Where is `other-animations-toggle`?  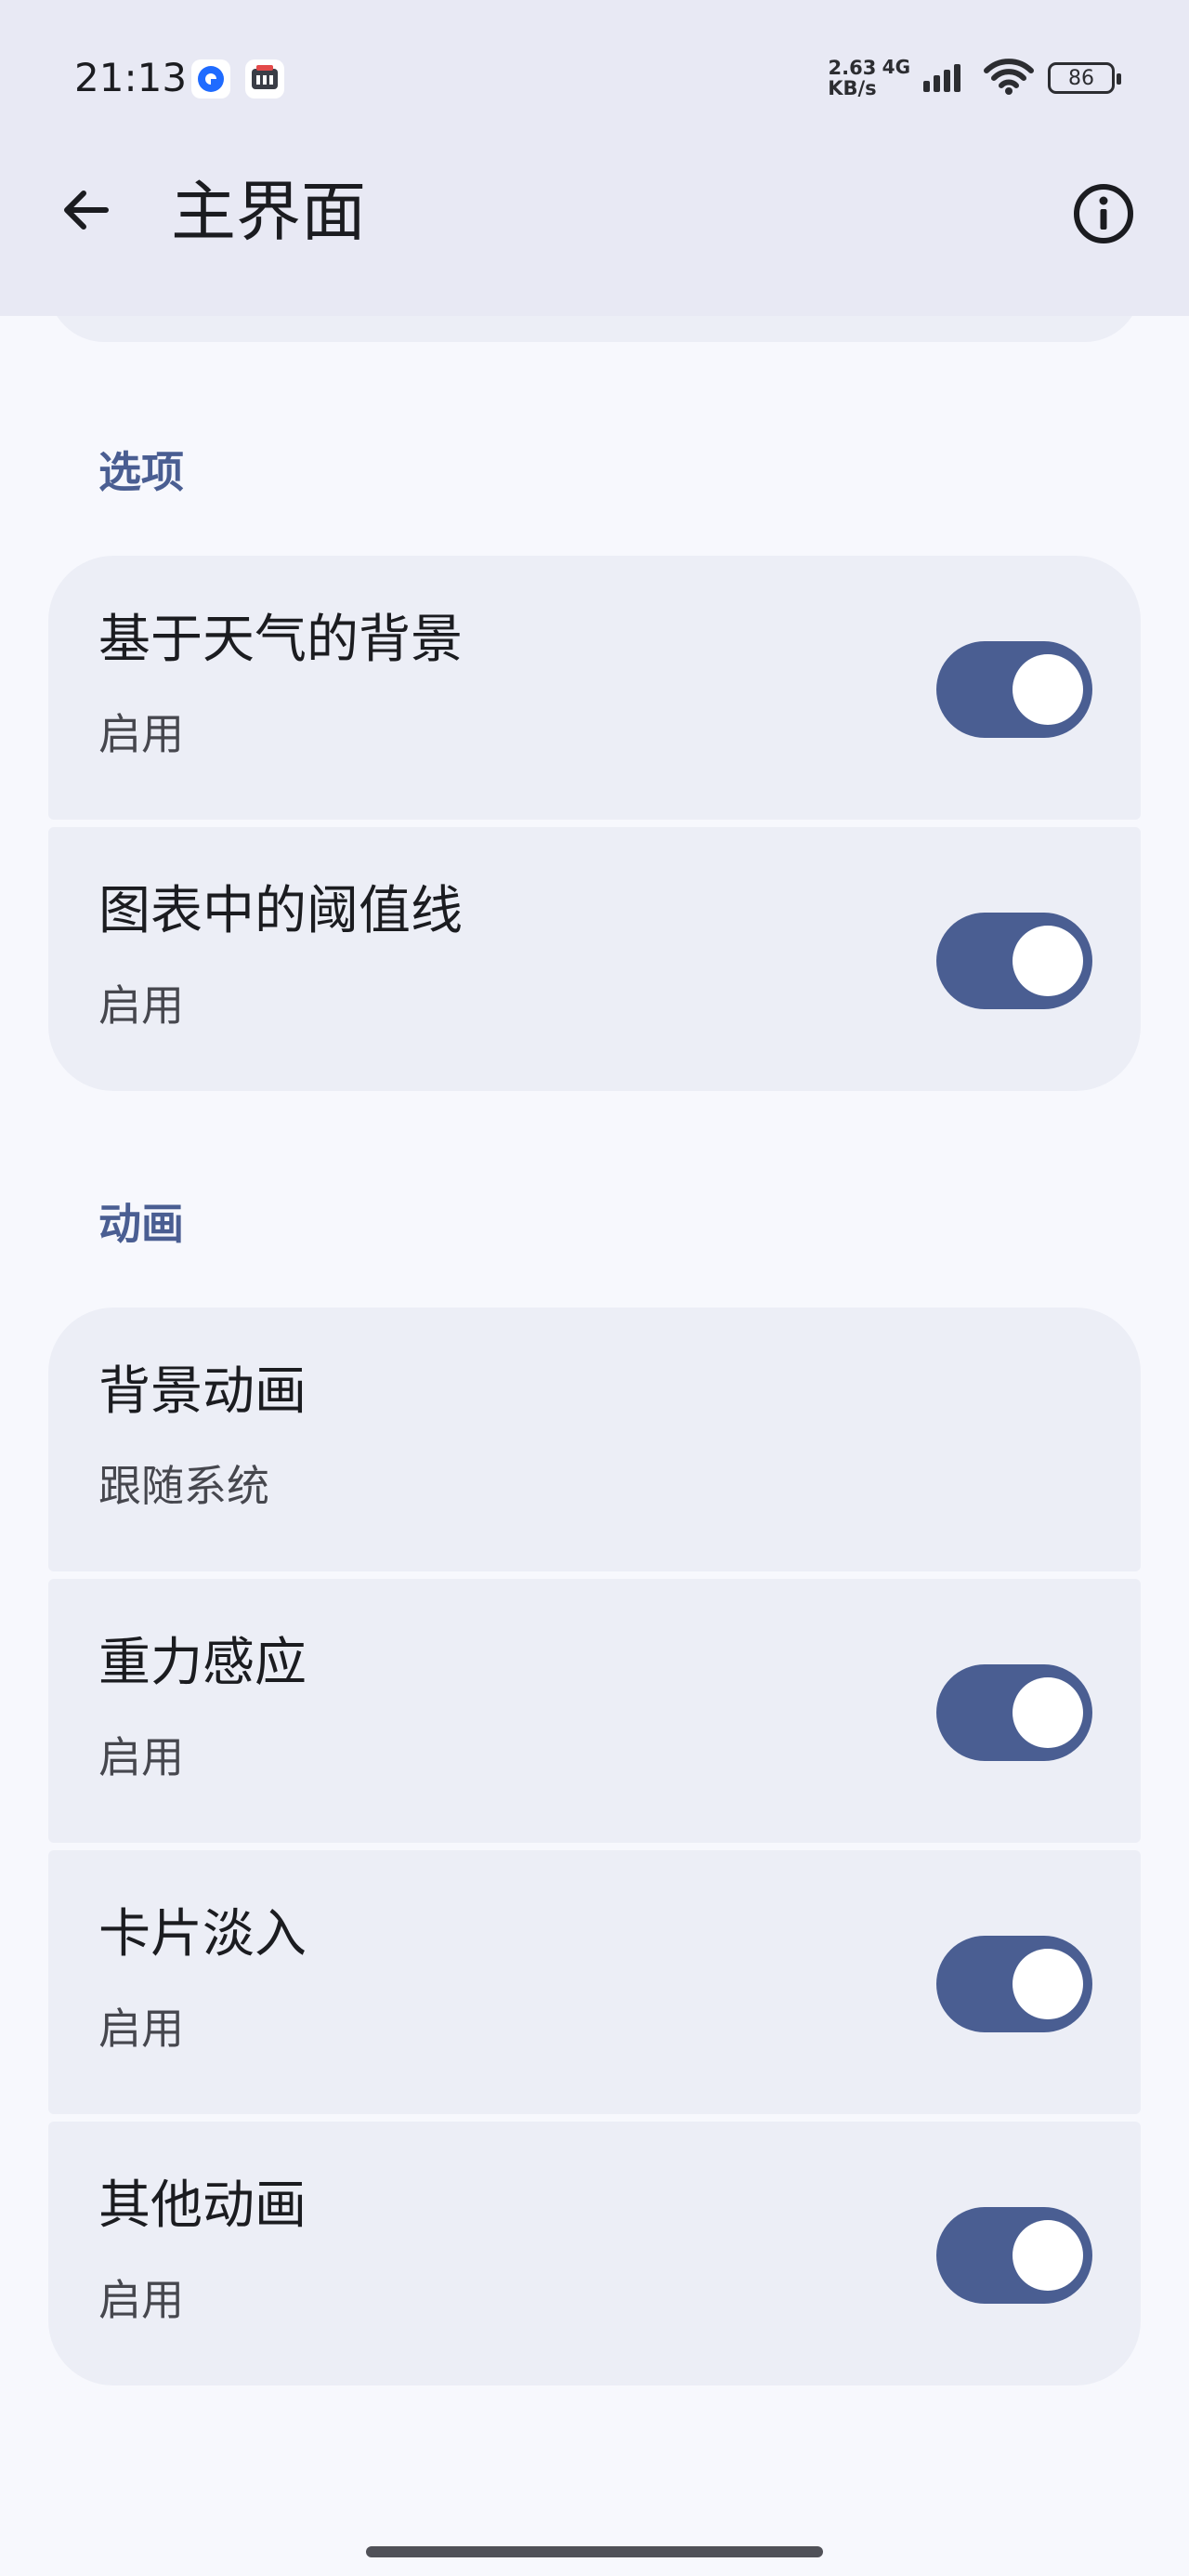 other-animations-toggle is located at coordinates (1014, 2255).